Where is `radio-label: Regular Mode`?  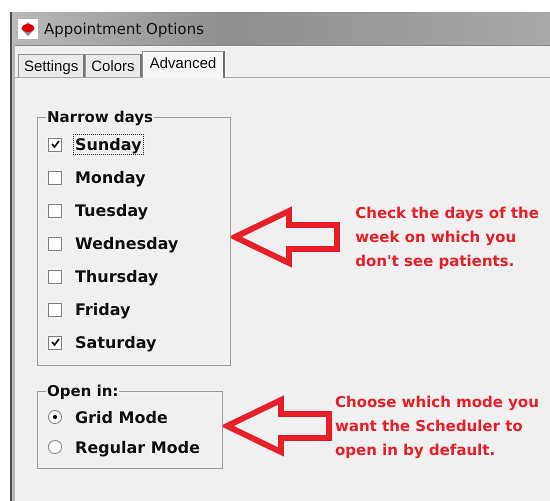
radio-label: Regular Mode is located at coordinates (137, 447).